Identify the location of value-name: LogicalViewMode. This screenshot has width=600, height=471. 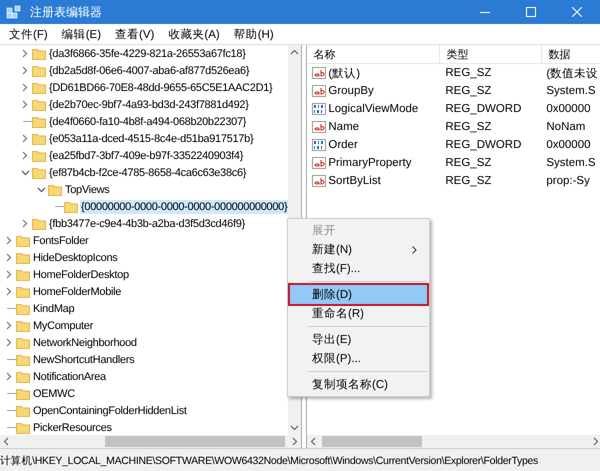
(373, 109).